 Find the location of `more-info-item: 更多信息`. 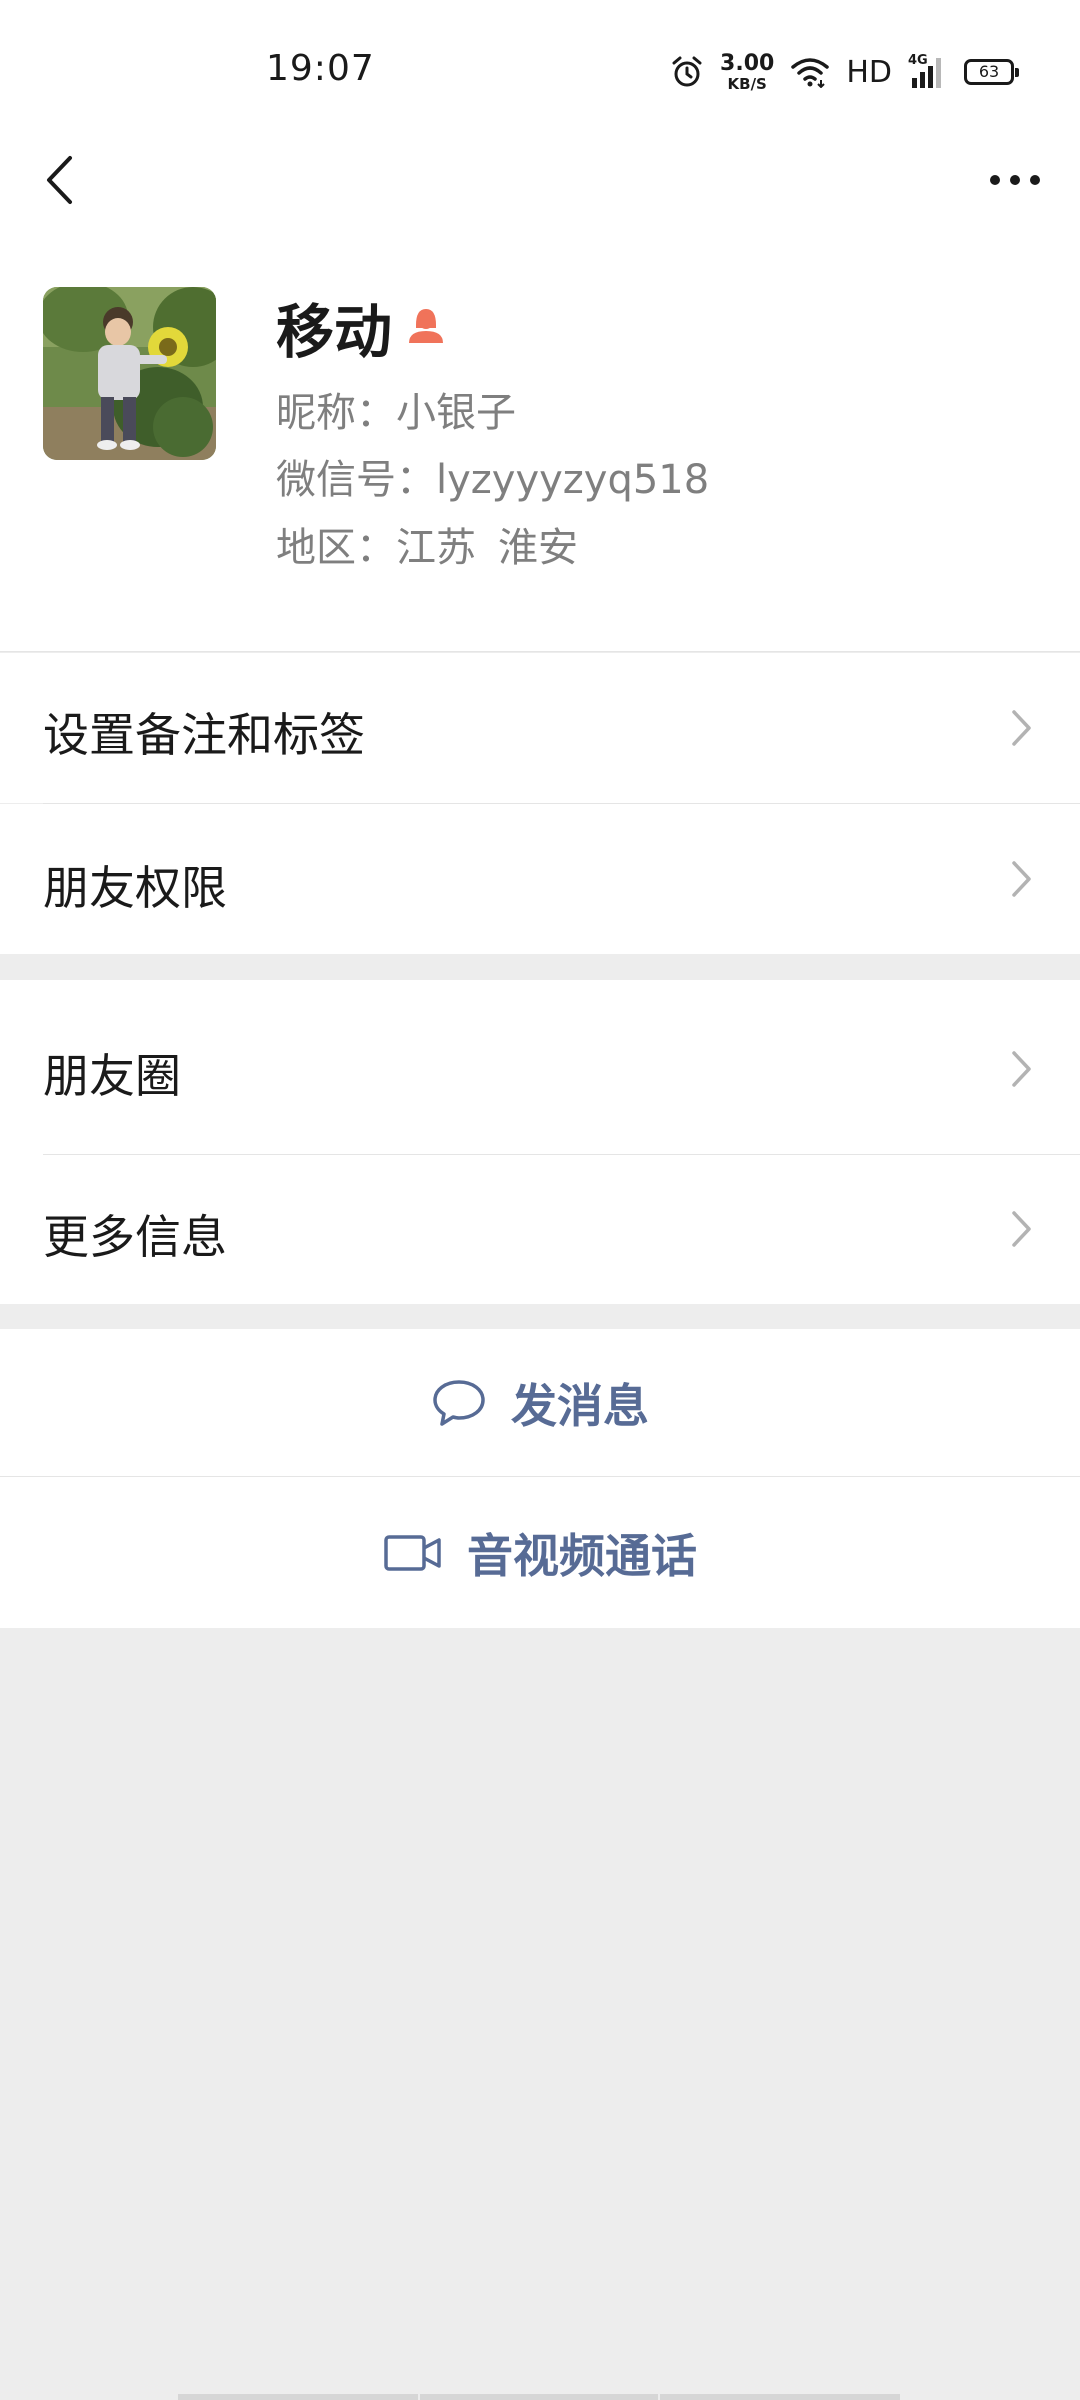

more-info-item: 更多信息 is located at coordinates (540, 1229).